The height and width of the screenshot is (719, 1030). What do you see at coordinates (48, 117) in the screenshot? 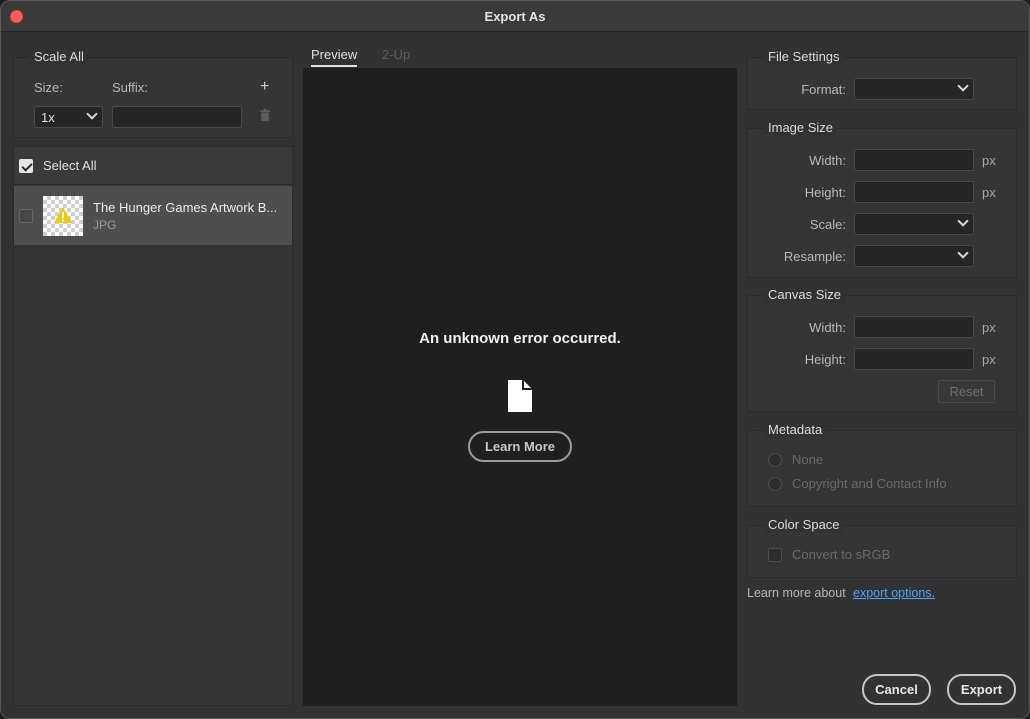
I see `size-select-value: 1x` at bounding box center [48, 117].